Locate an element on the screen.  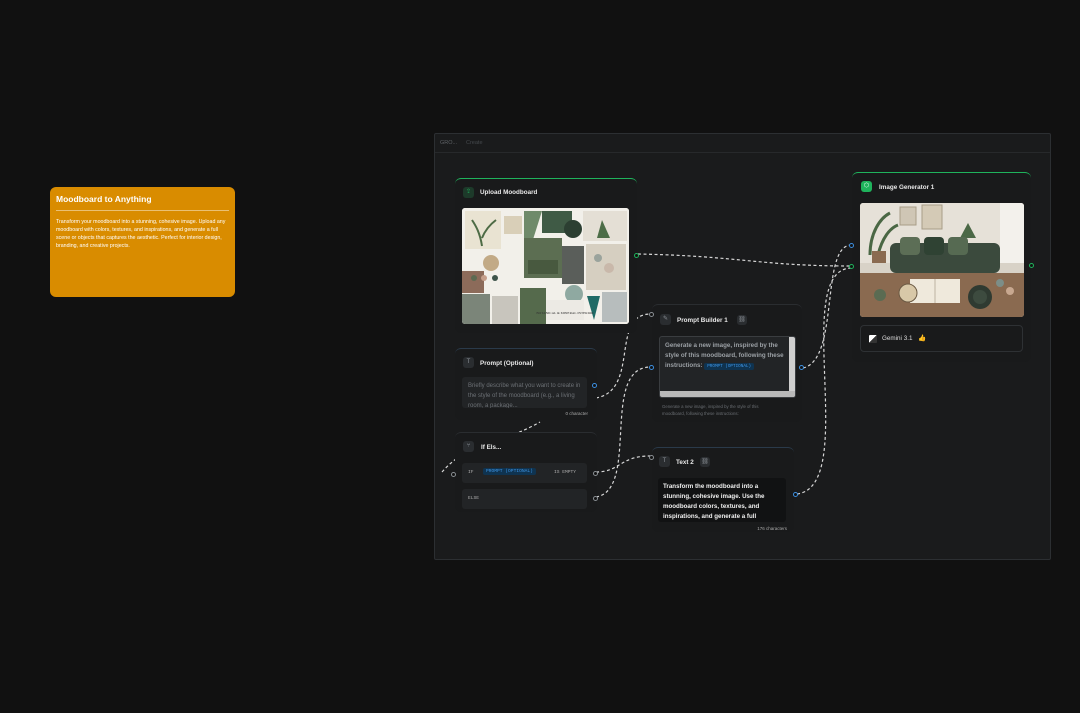
char-count: 0 character is located at coordinates (576, 413).